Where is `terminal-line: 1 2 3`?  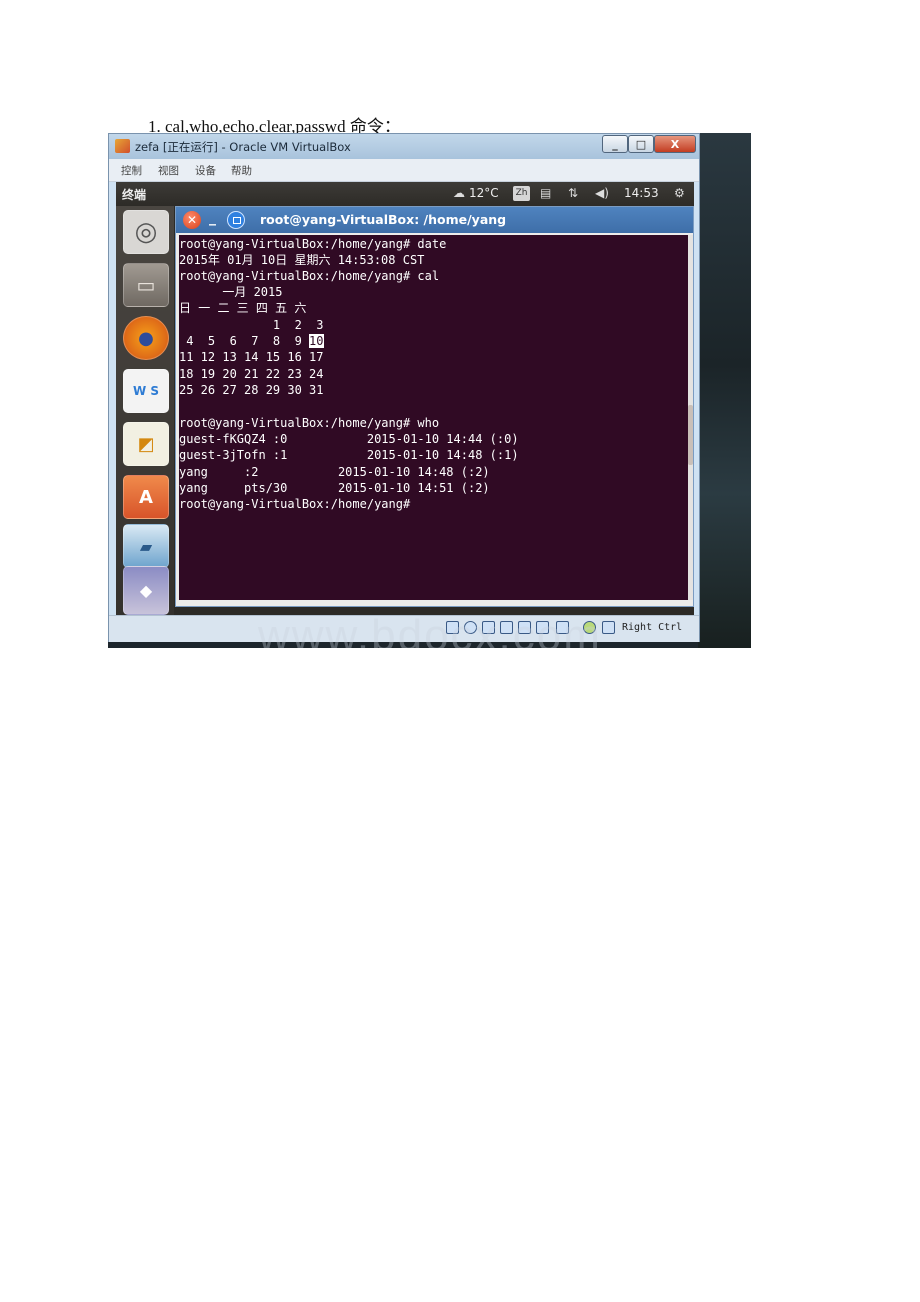 terminal-line: 1 2 3 is located at coordinates (251, 325).